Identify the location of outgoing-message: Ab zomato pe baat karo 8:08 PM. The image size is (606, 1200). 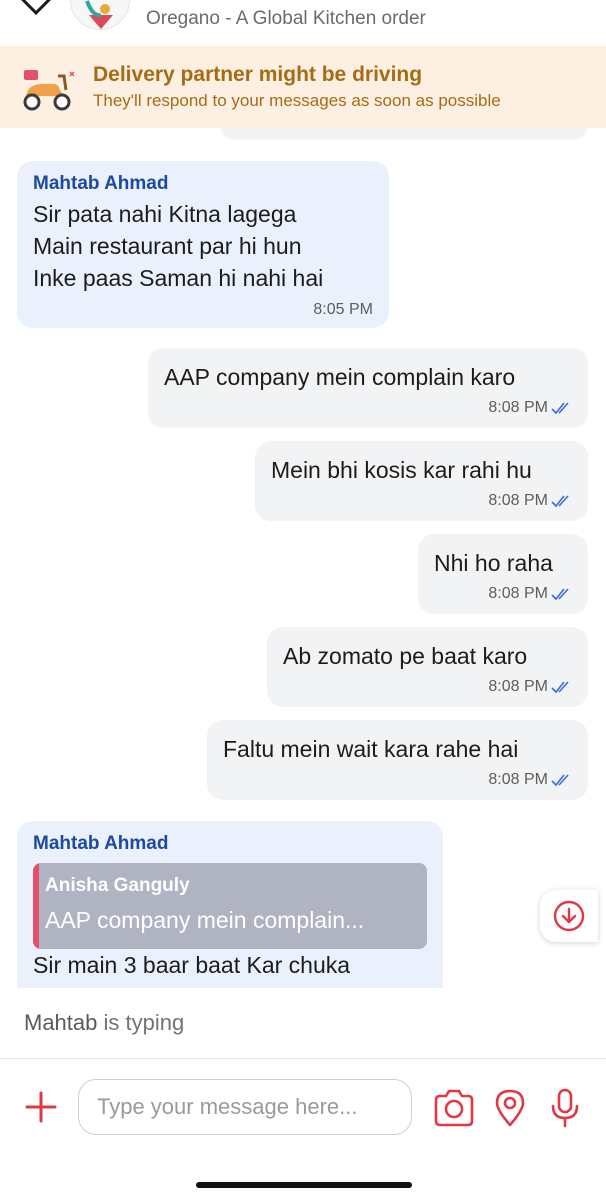
(427, 667).